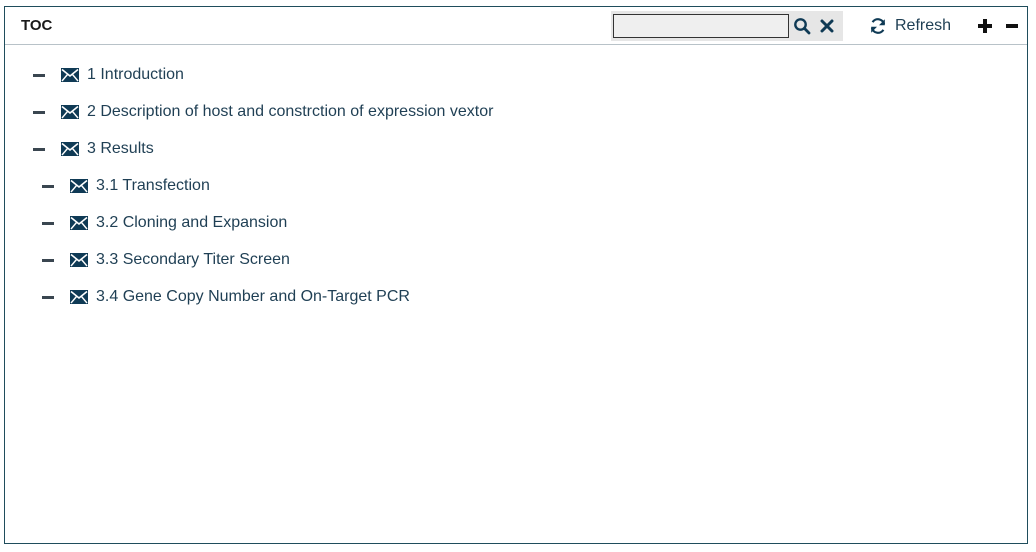 This screenshot has height=552, width=1036. Describe the element at coordinates (827, 26) in the screenshot. I see `clear-search-icon` at that location.